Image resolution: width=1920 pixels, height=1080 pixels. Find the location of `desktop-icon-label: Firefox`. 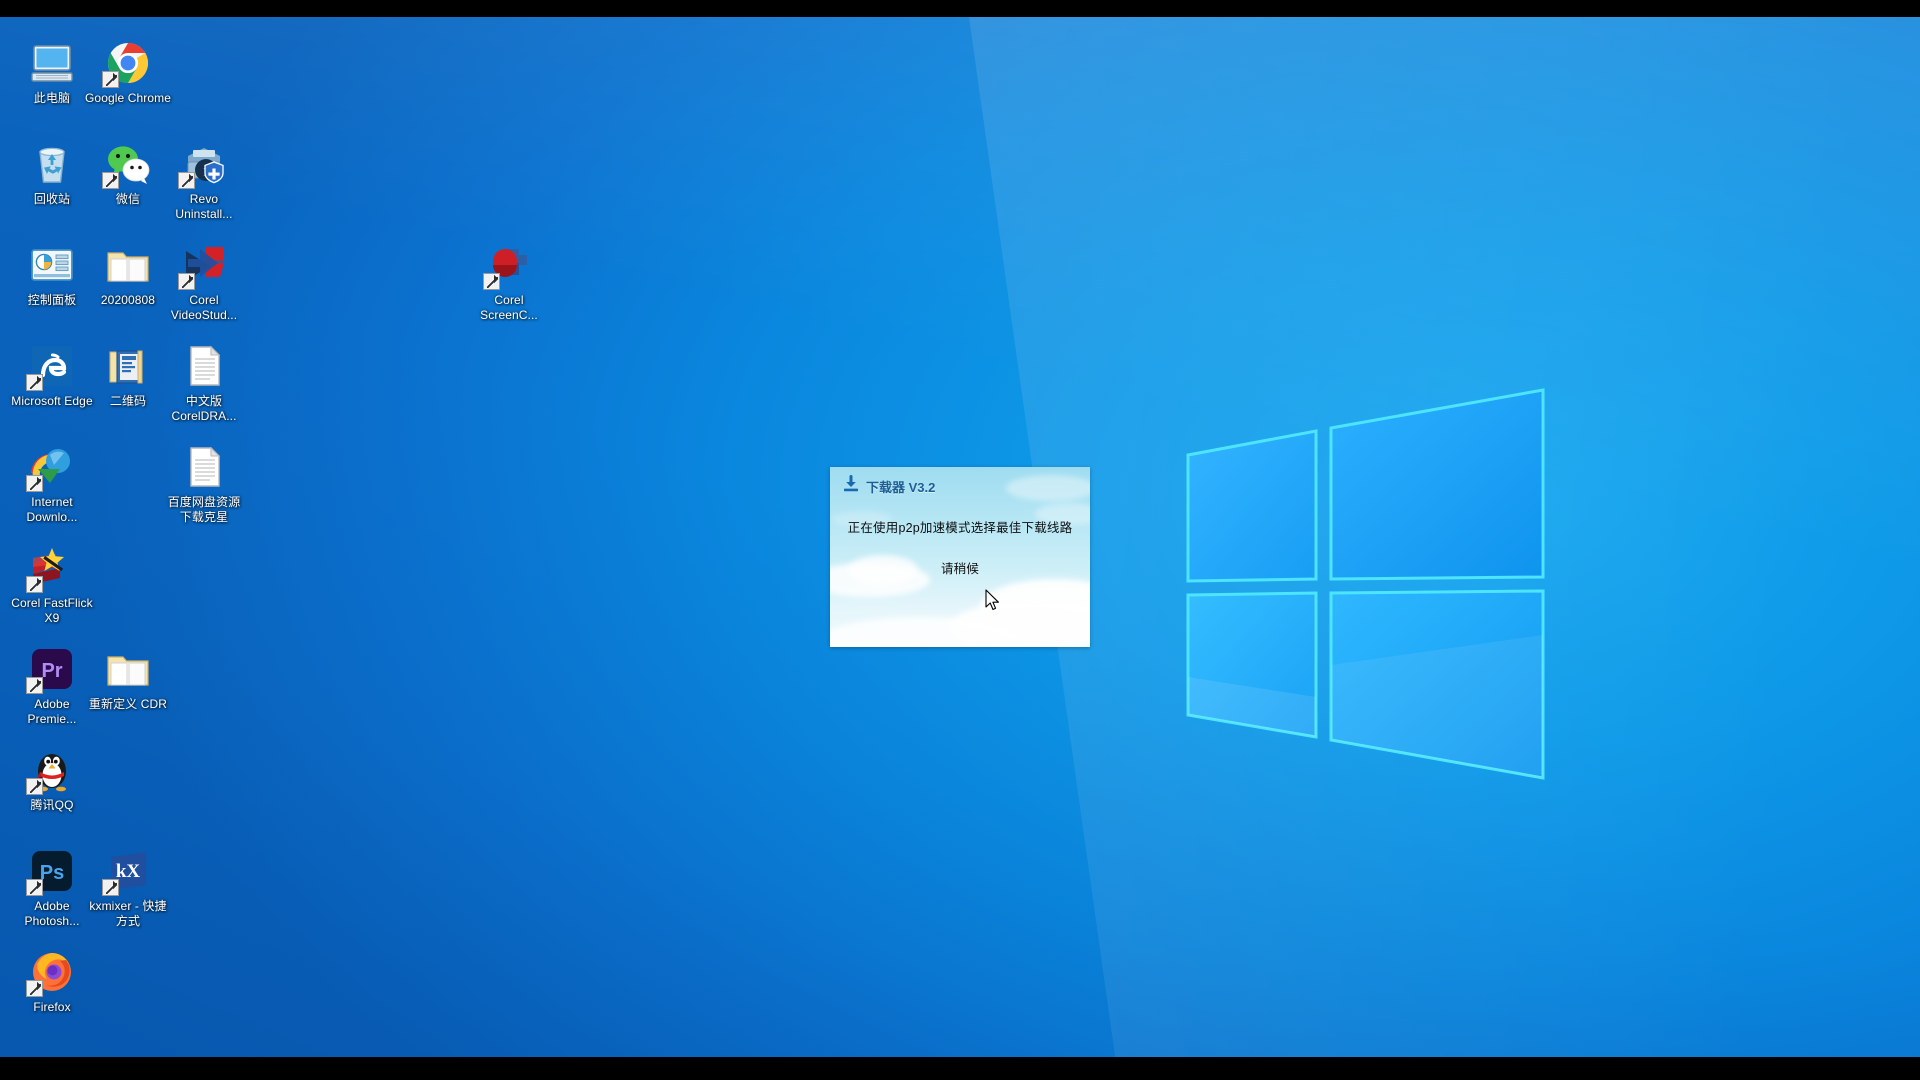

desktop-icon-label: Firefox is located at coordinates (52, 1007).